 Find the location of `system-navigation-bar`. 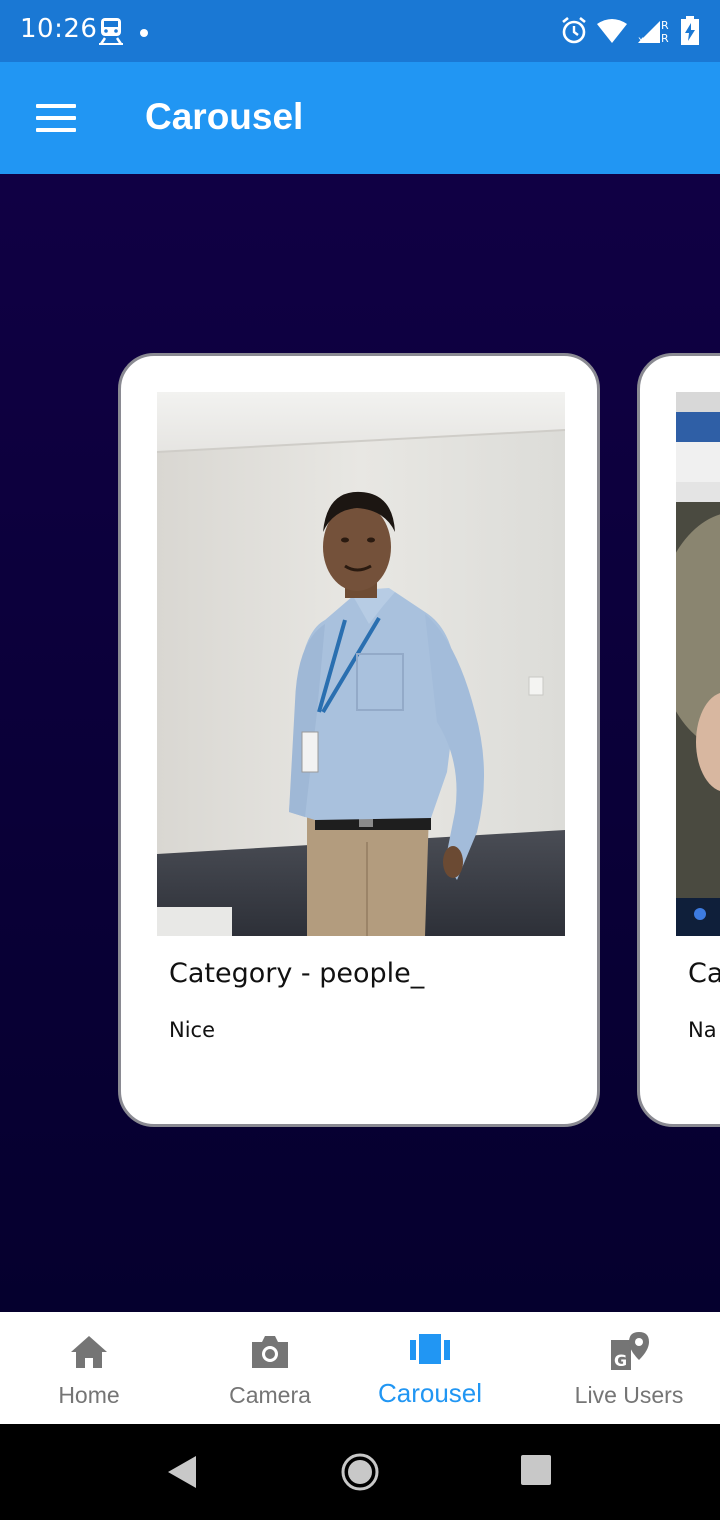

system-navigation-bar is located at coordinates (360, 1472).